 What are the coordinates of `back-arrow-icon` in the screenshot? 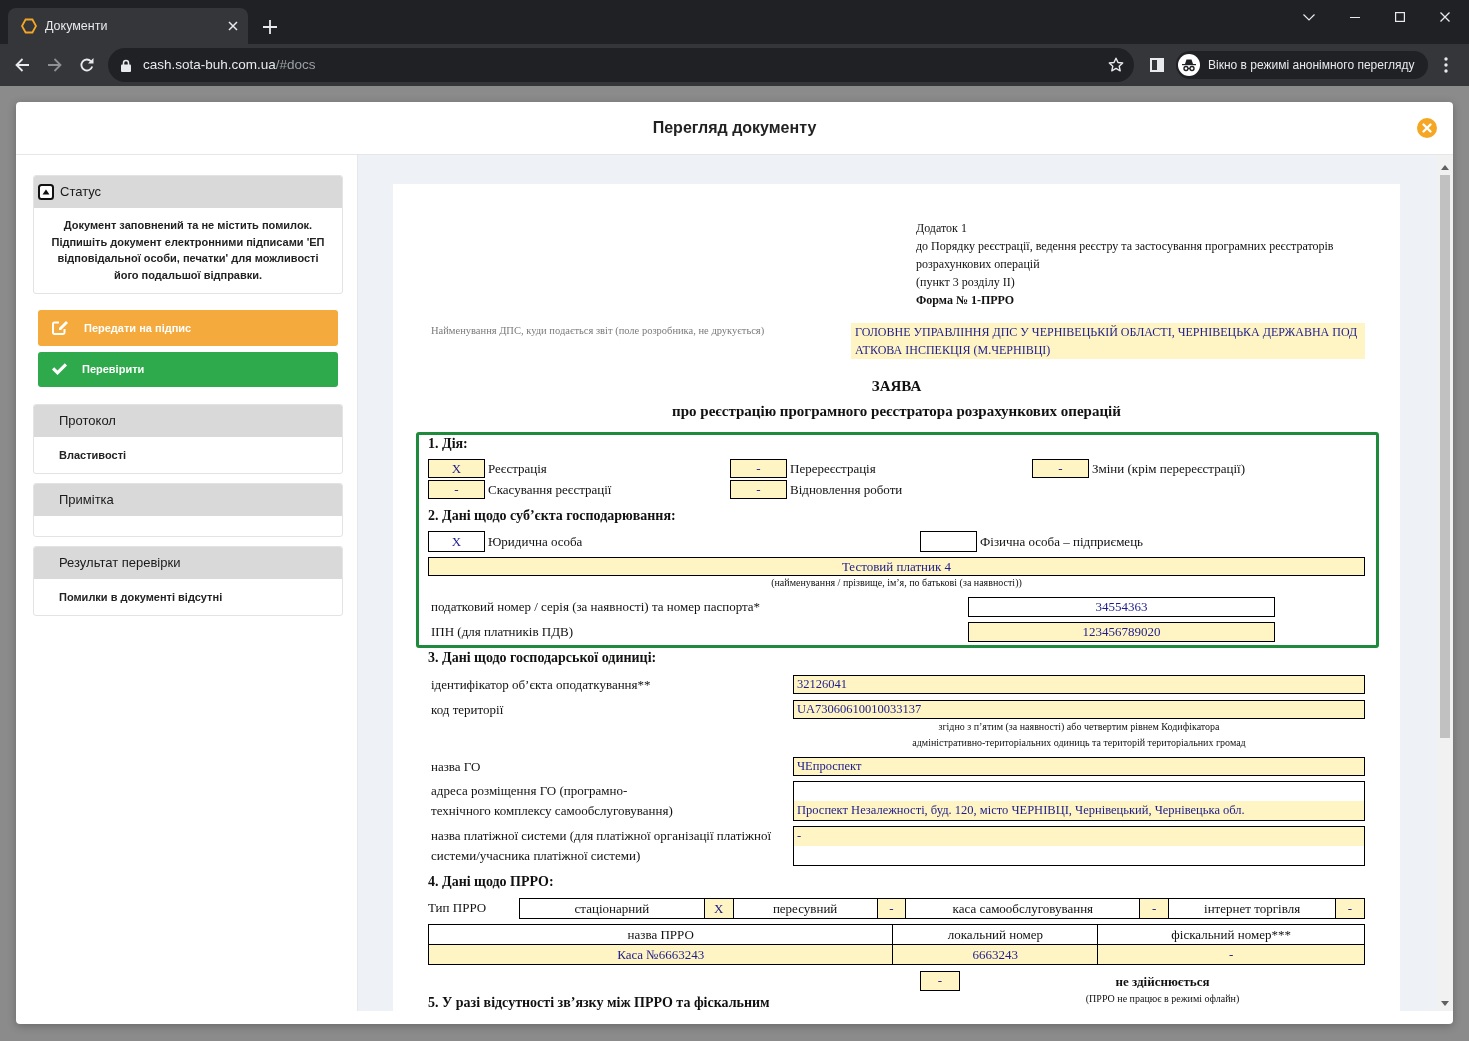 It's located at (22, 65).